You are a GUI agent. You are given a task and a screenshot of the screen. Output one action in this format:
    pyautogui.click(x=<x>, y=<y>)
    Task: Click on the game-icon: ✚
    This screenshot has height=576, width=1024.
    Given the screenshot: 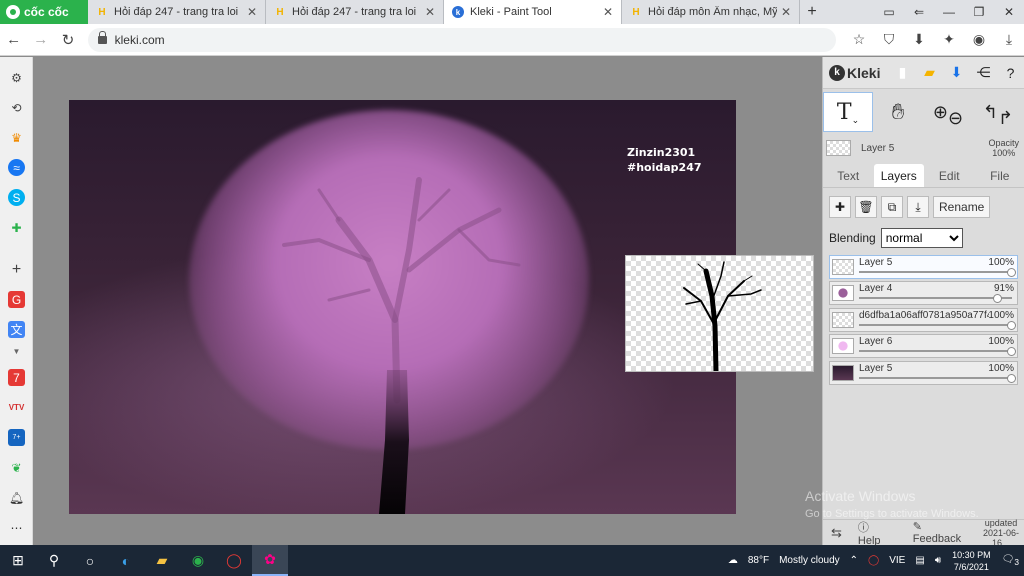 What is the action you would take?
    pyautogui.click(x=16, y=227)
    